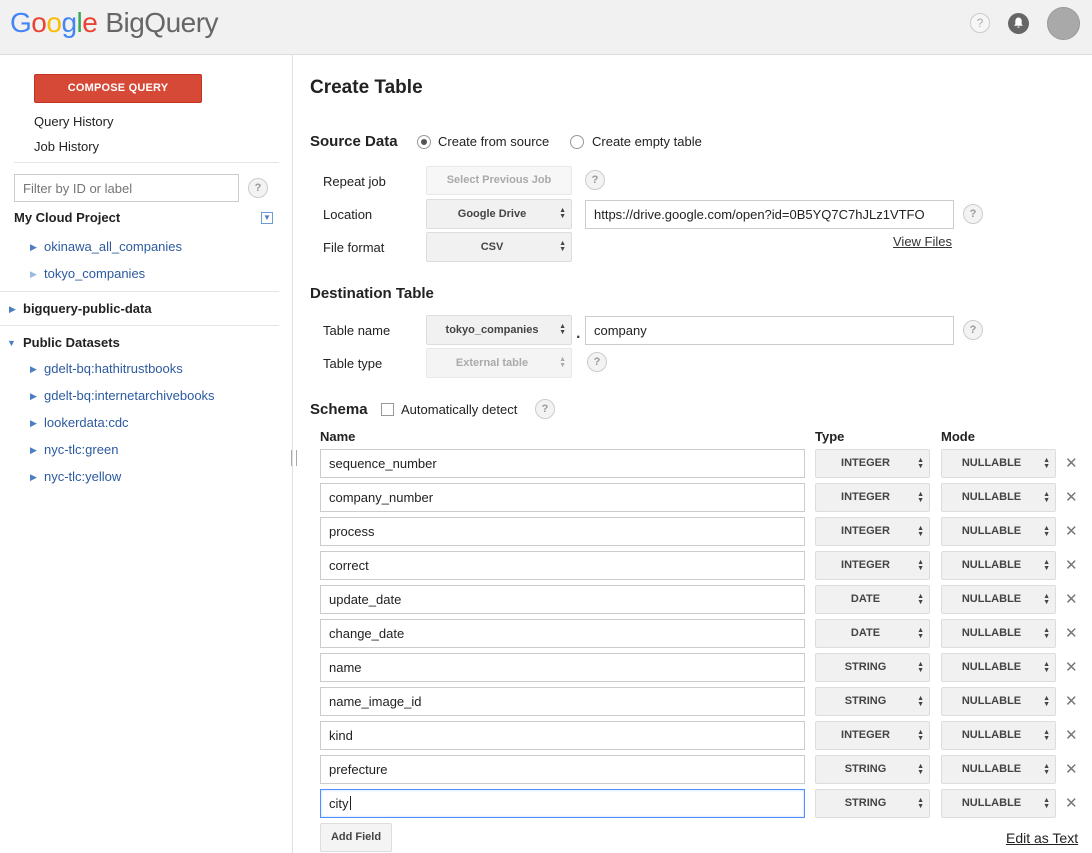 Image resolution: width=1092 pixels, height=853 pixels. I want to click on field-name-input: company_number, so click(562, 497).